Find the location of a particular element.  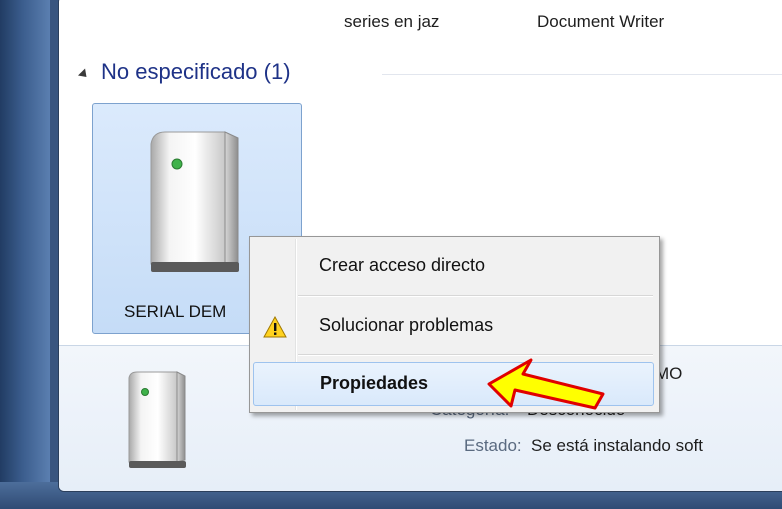

details-device-icon is located at coordinates (157, 419).